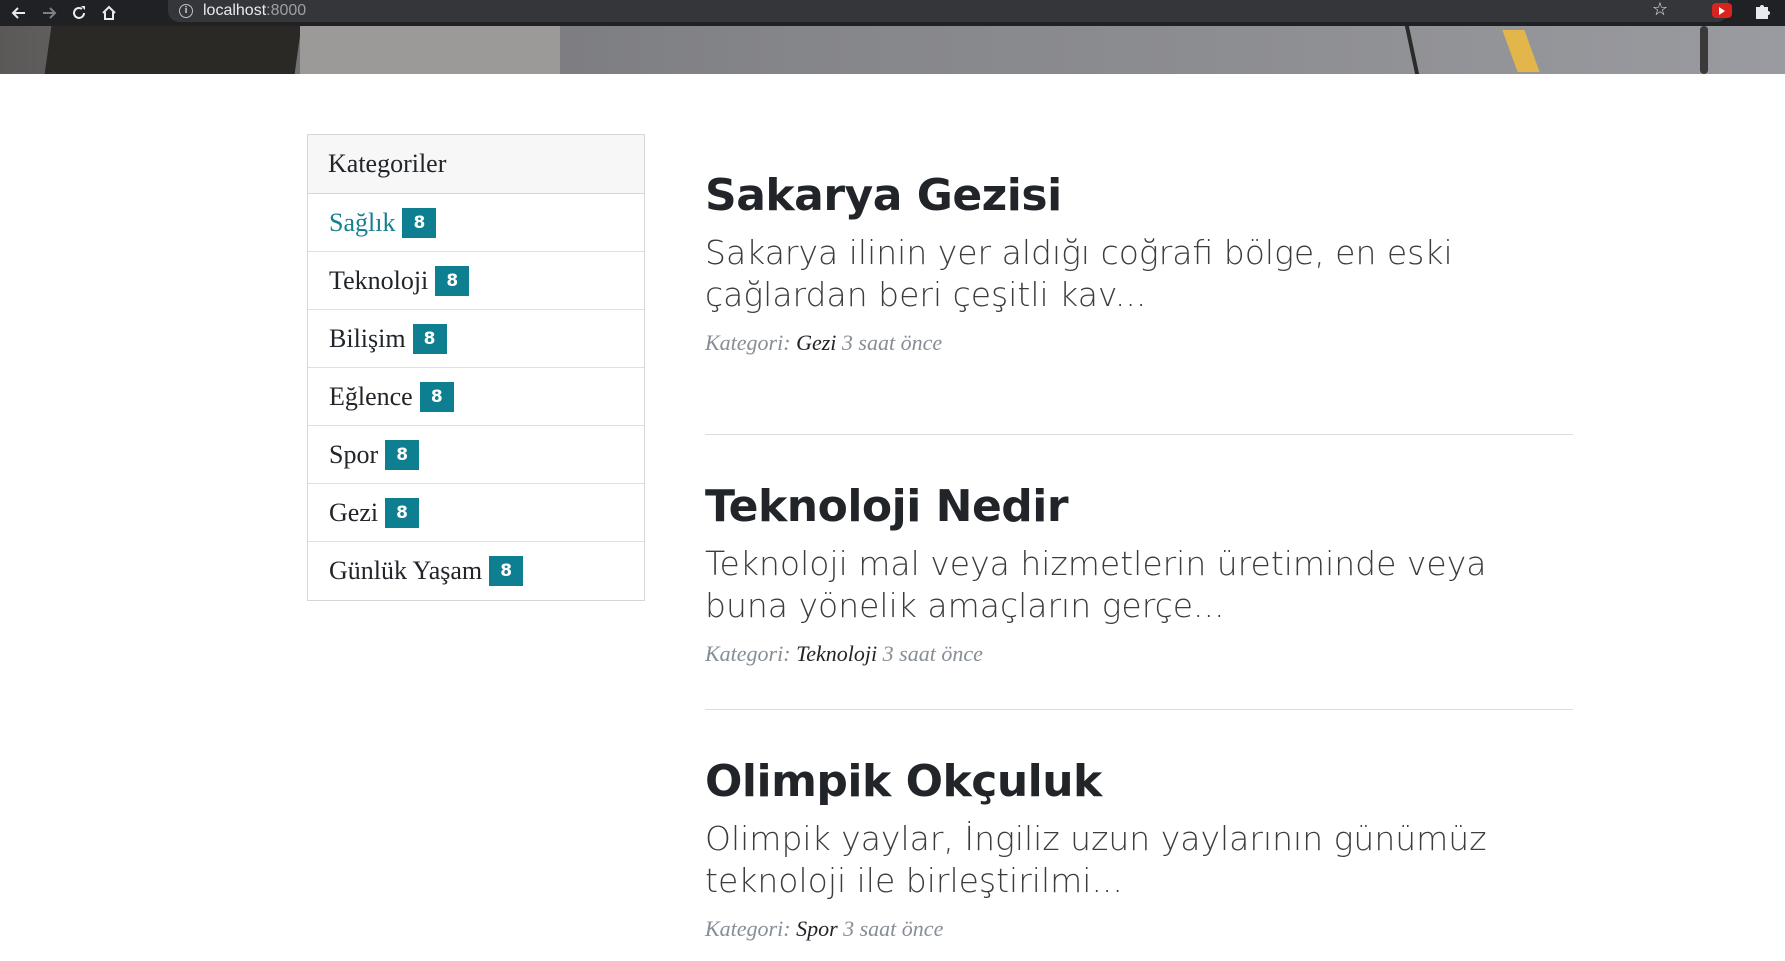  I want to click on forward-icon, so click(49, 13).